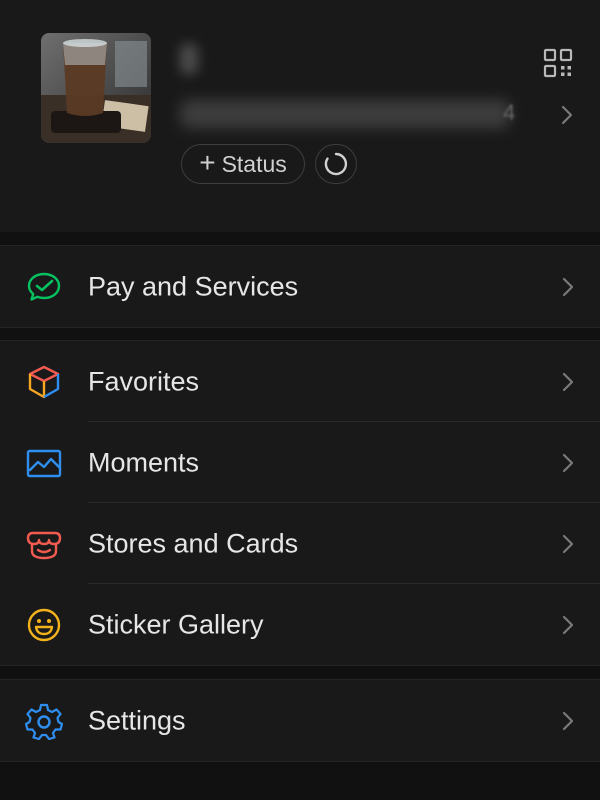  What do you see at coordinates (345, 114) in the screenshot?
I see `profile-id-redacted` at bounding box center [345, 114].